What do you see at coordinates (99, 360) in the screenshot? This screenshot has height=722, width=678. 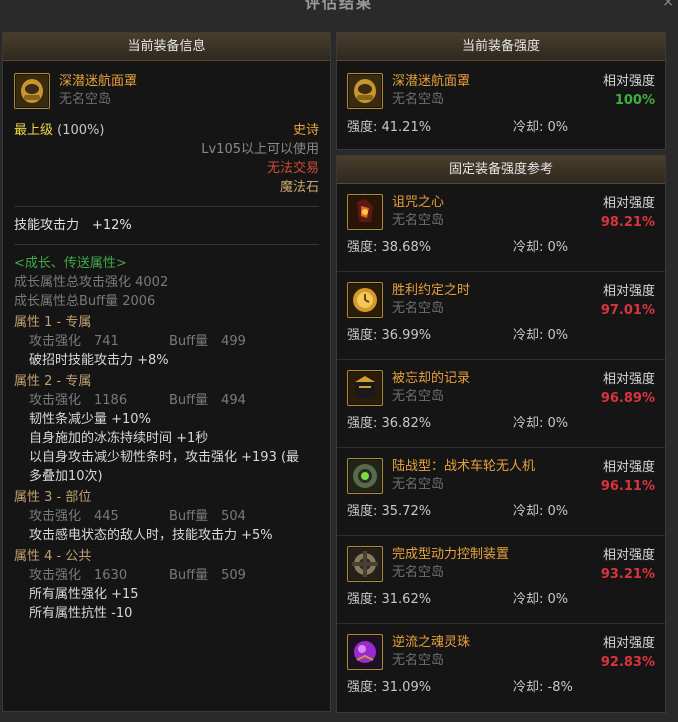 I see `attribute-effect: 破招时技能攻击力 +8%` at bounding box center [99, 360].